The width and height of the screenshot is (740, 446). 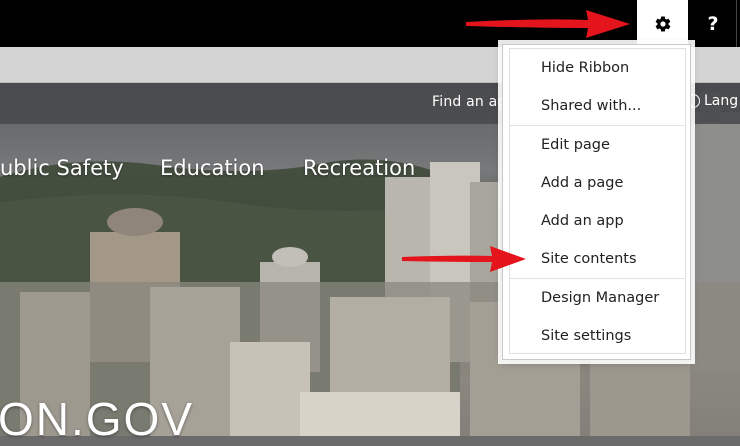 I want to click on menu-item-site-contents: Site contents, so click(x=597, y=259).